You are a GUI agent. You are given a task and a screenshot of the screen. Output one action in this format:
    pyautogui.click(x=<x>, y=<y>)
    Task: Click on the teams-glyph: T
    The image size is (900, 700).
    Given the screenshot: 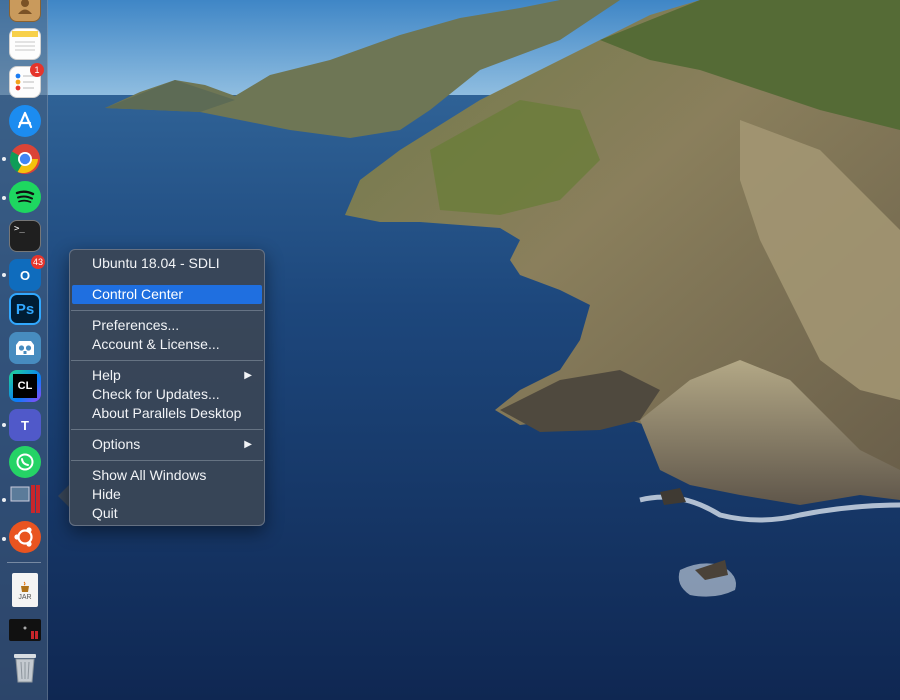 What is the action you would take?
    pyautogui.click(x=25, y=425)
    